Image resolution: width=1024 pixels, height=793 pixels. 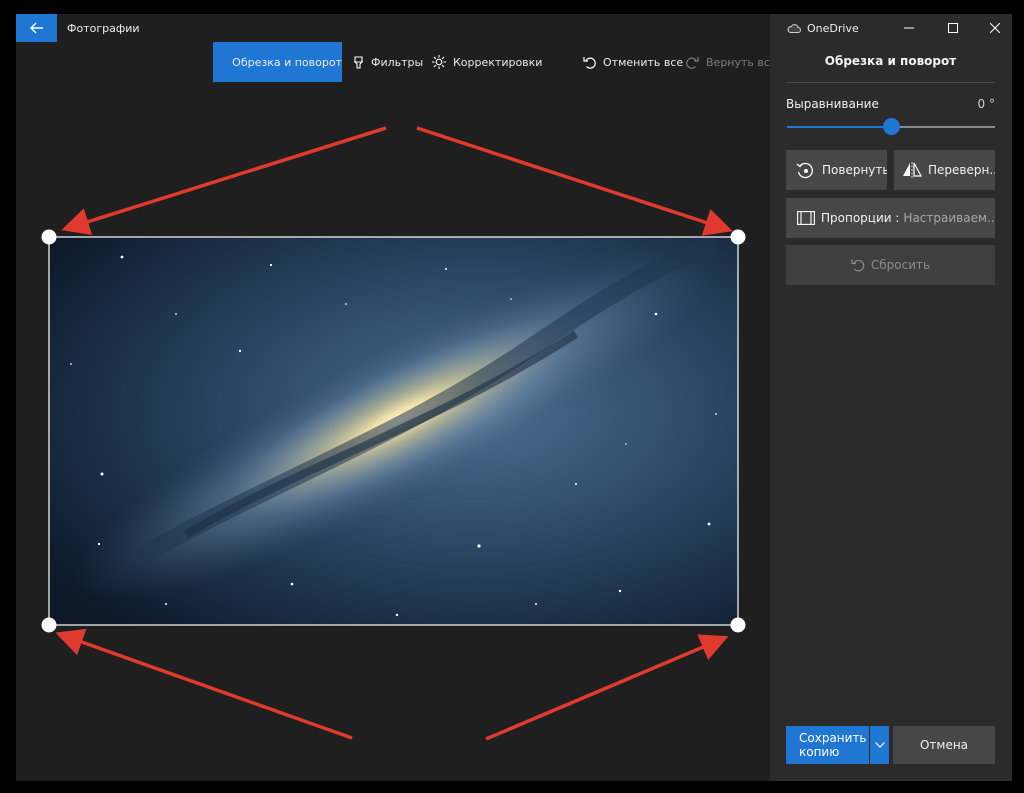 I want to click on onedrive-label: OneDrive, so click(x=833, y=28).